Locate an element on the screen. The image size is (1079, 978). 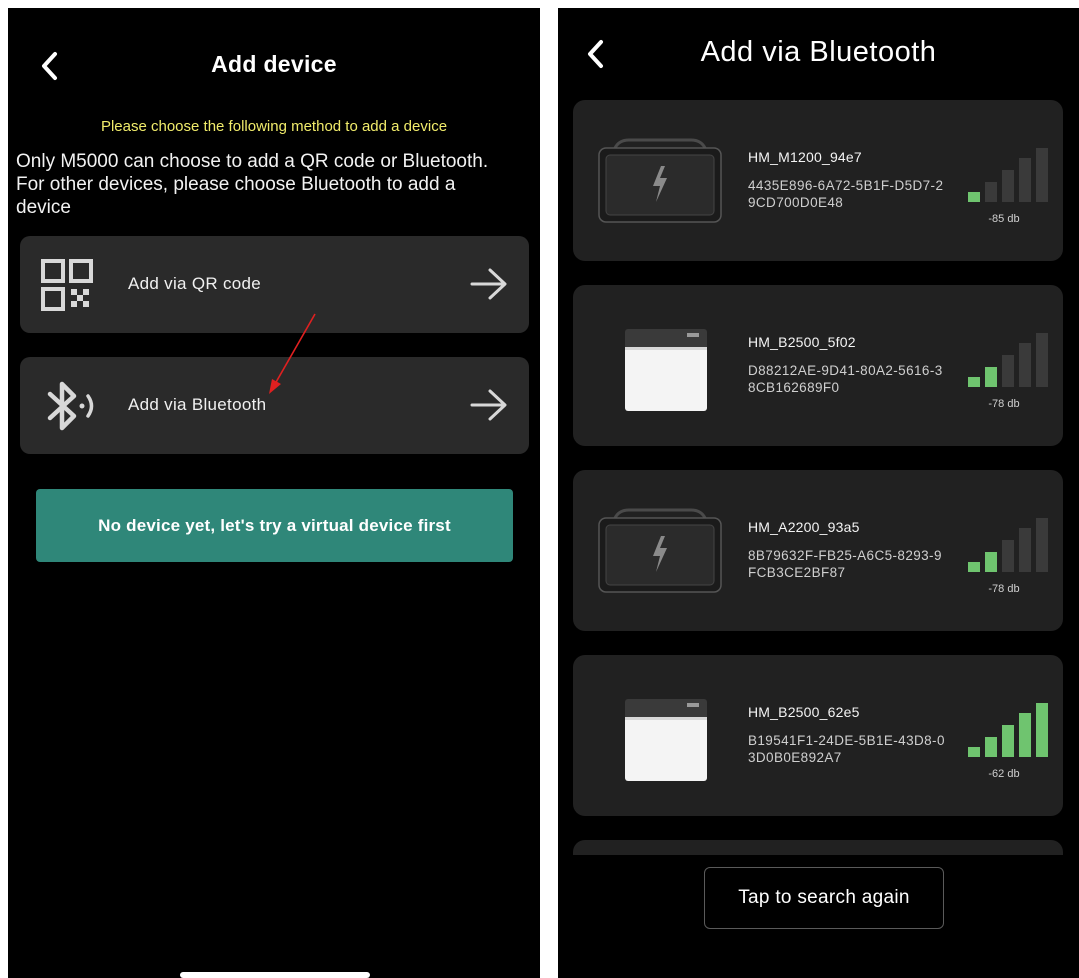
annotation-arrow is located at coordinates (292, 353).